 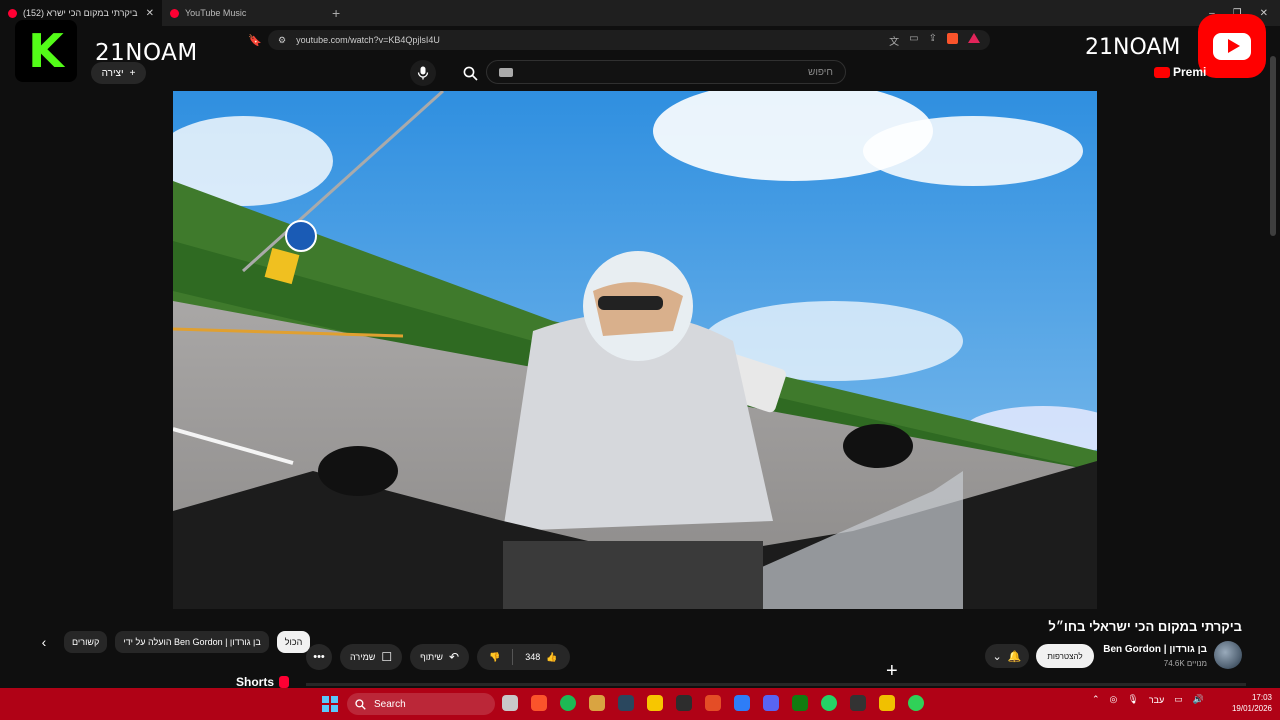 What do you see at coordinates (284, 682) in the screenshot?
I see `shorts-icon` at bounding box center [284, 682].